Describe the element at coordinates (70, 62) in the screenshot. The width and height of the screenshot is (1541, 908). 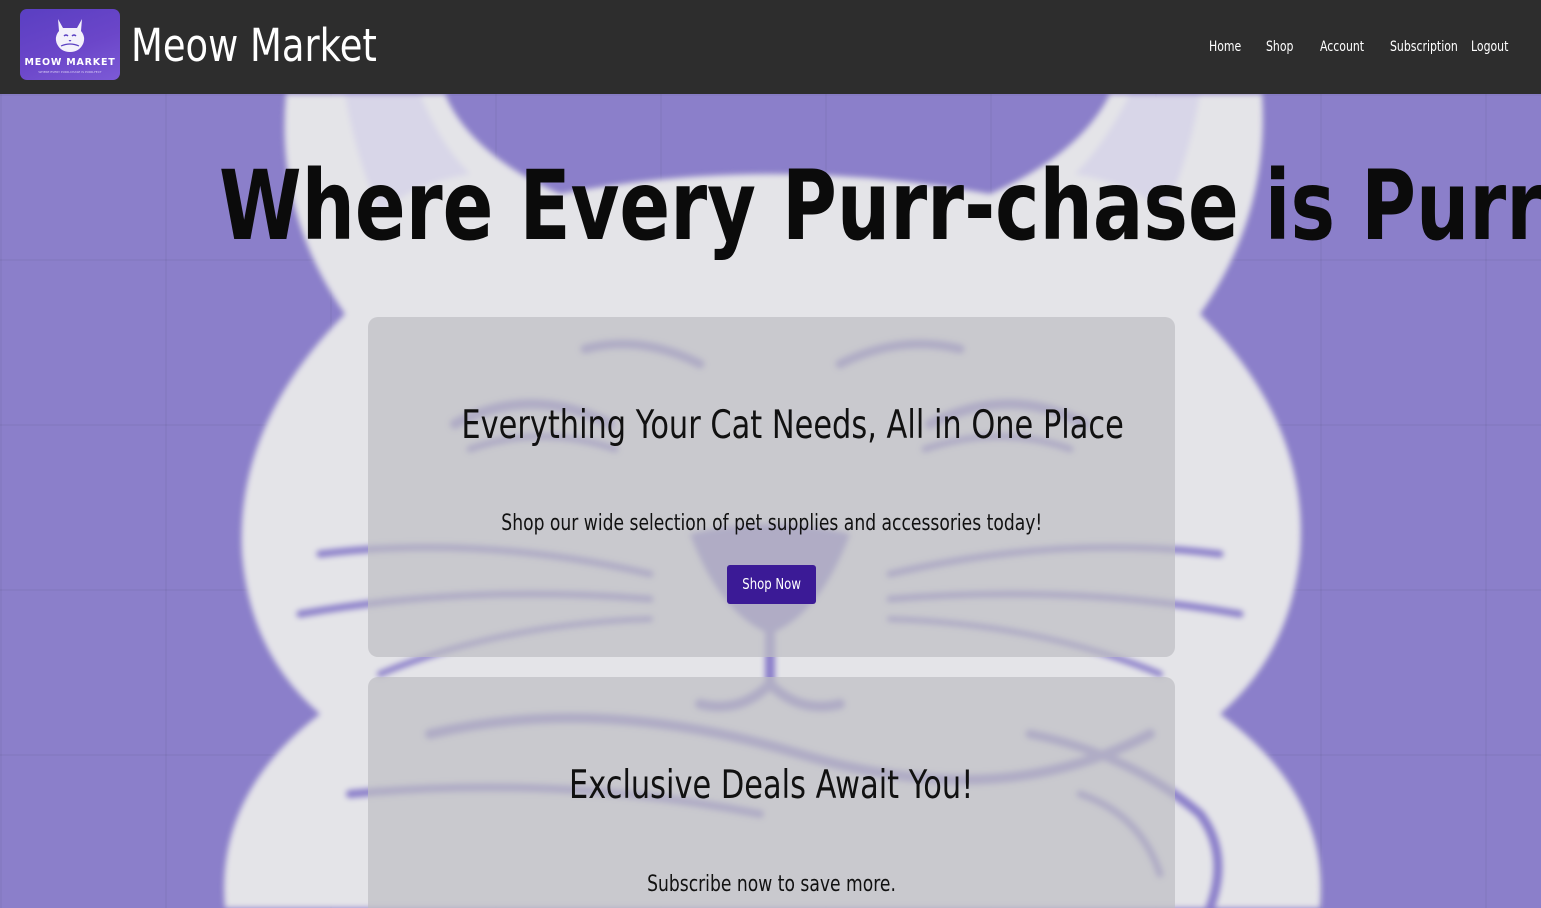
I see `logo-text: MEOW MARKET` at that location.